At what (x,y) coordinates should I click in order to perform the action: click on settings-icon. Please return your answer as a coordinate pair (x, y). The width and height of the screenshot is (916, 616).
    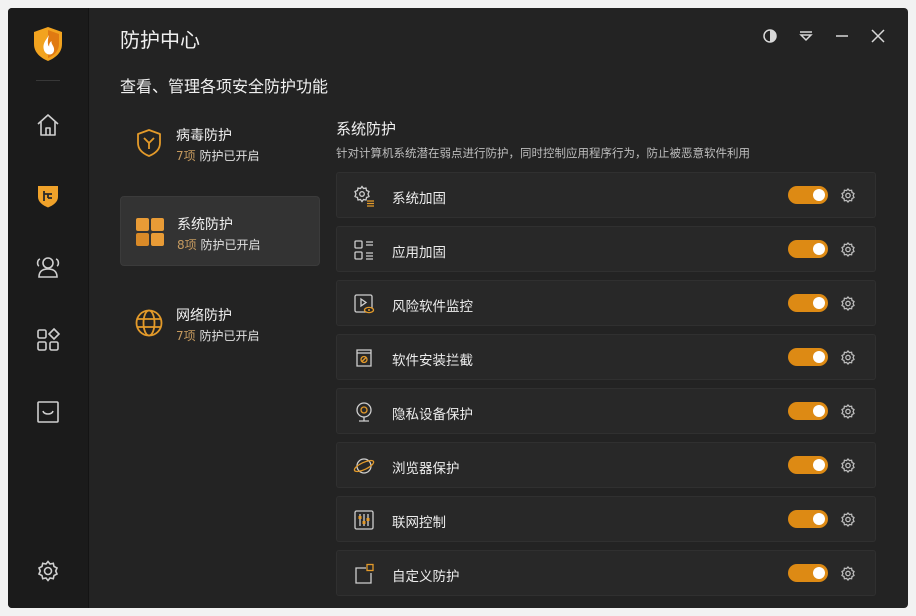
    Looking at the image, I should click on (48, 571).